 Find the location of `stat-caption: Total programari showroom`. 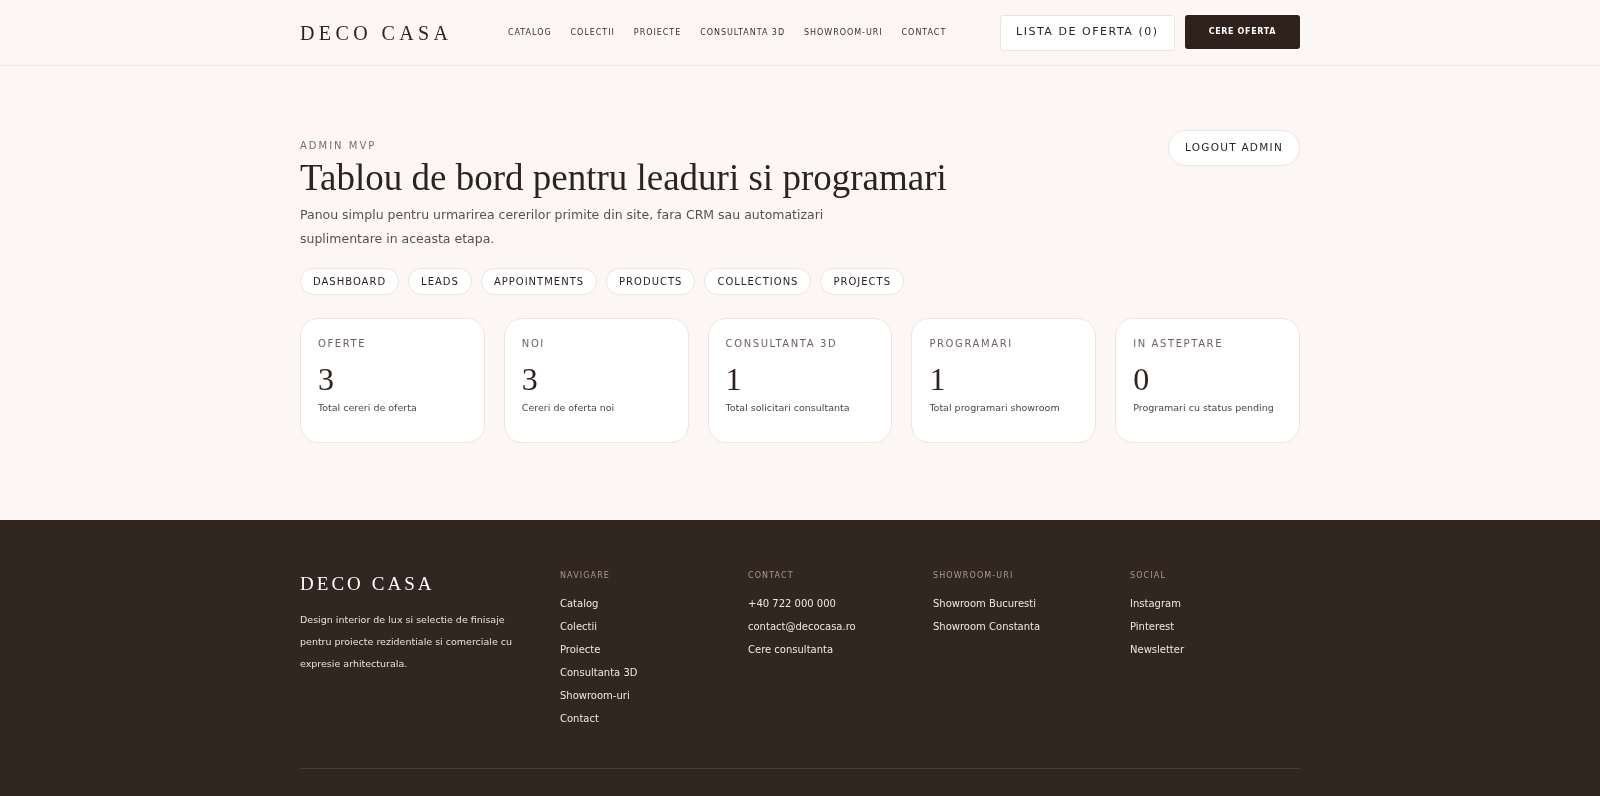

stat-caption: Total programari showroom is located at coordinates (995, 408).